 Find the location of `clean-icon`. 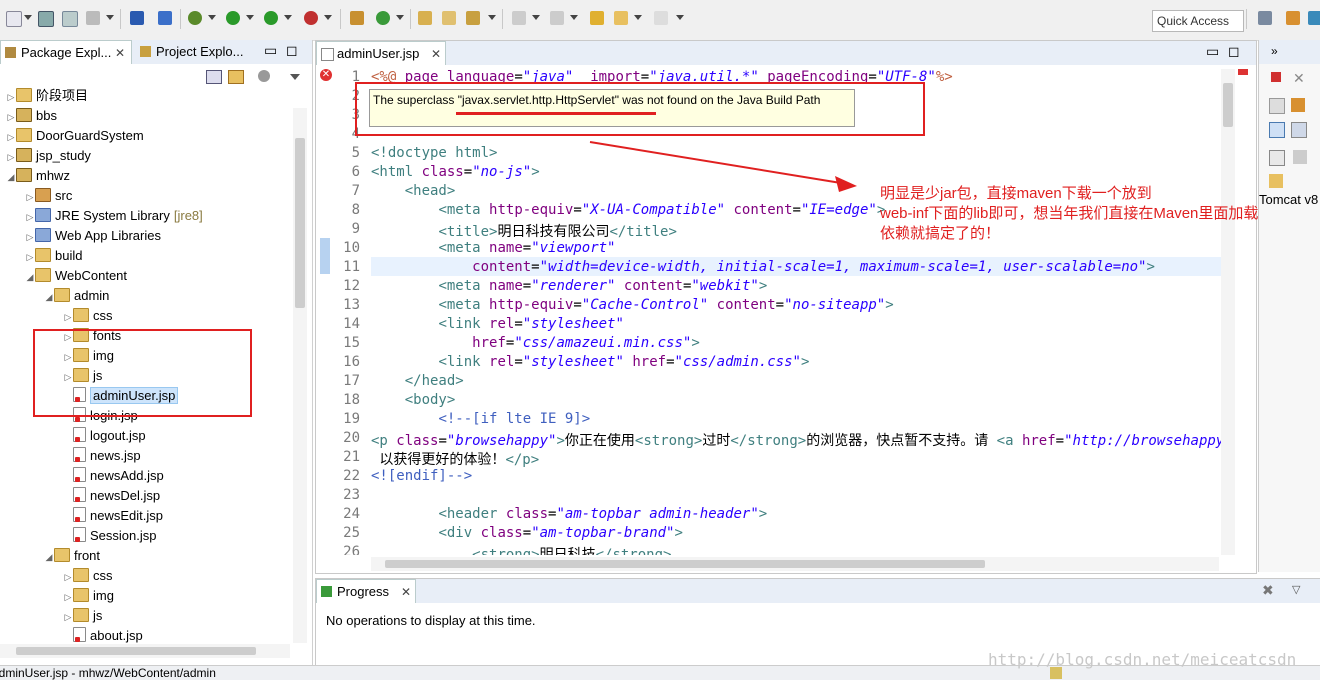

clean-icon is located at coordinates (1298, 105).